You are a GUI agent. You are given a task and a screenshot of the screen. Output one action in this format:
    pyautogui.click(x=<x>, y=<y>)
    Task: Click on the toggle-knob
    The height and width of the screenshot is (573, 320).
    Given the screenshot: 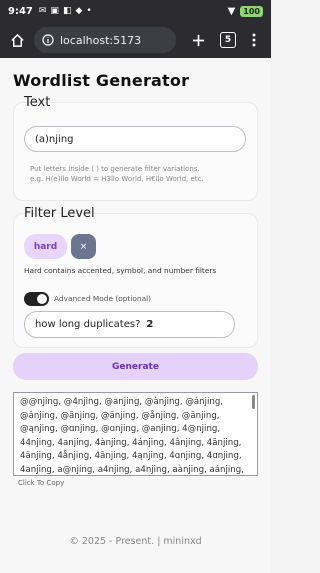 What is the action you would take?
    pyautogui.click(x=42, y=299)
    